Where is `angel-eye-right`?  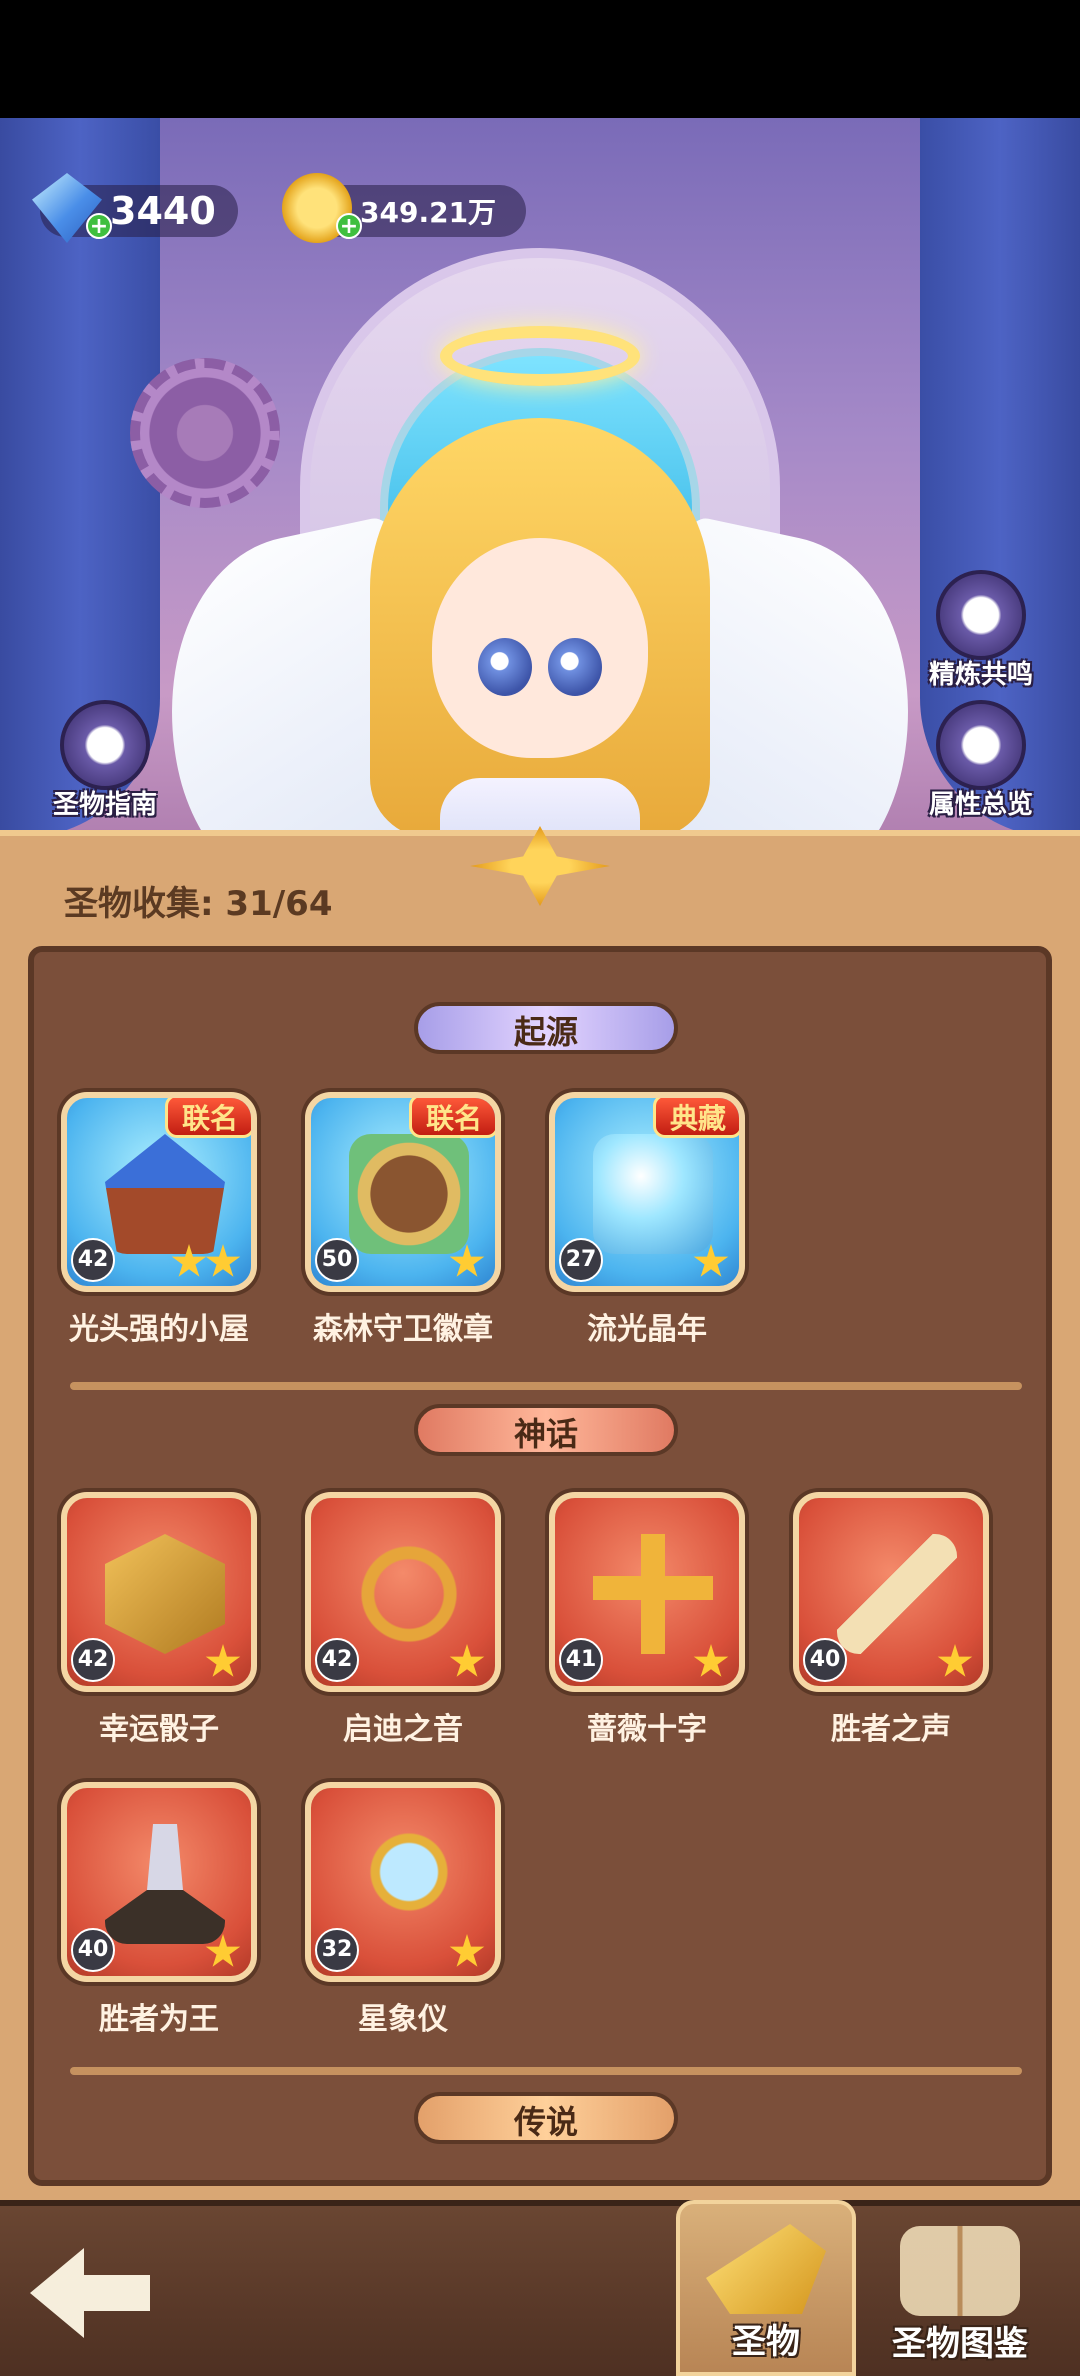 angel-eye-right is located at coordinates (575, 667).